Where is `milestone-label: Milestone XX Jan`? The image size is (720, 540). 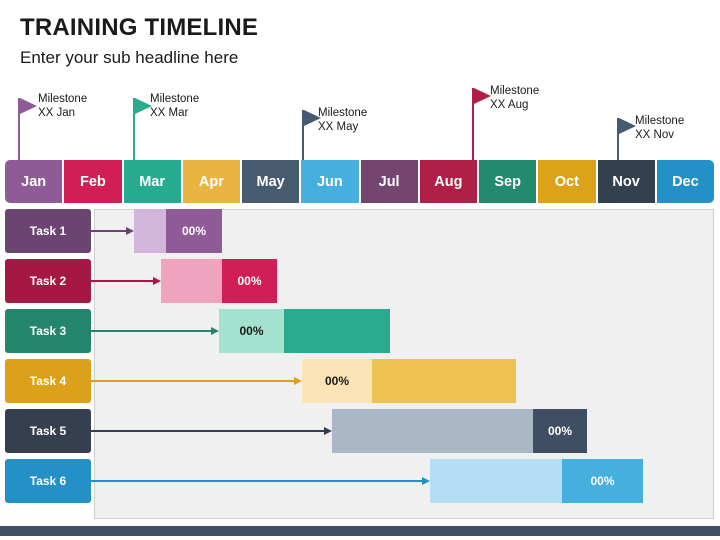
milestone-label: Milestone XX Jan is located at coordinates (62, 106).